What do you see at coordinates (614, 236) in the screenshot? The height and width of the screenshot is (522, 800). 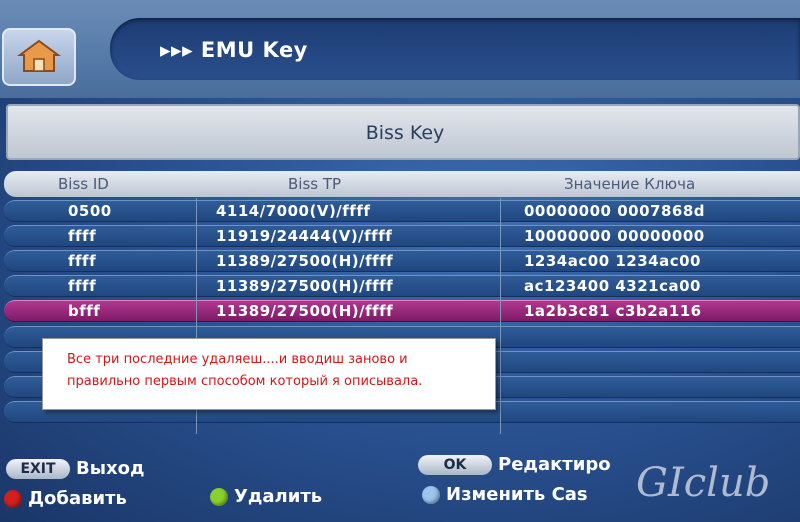 I see `row-key-value: 10000000 00000000` at bounding box center [614, 236].